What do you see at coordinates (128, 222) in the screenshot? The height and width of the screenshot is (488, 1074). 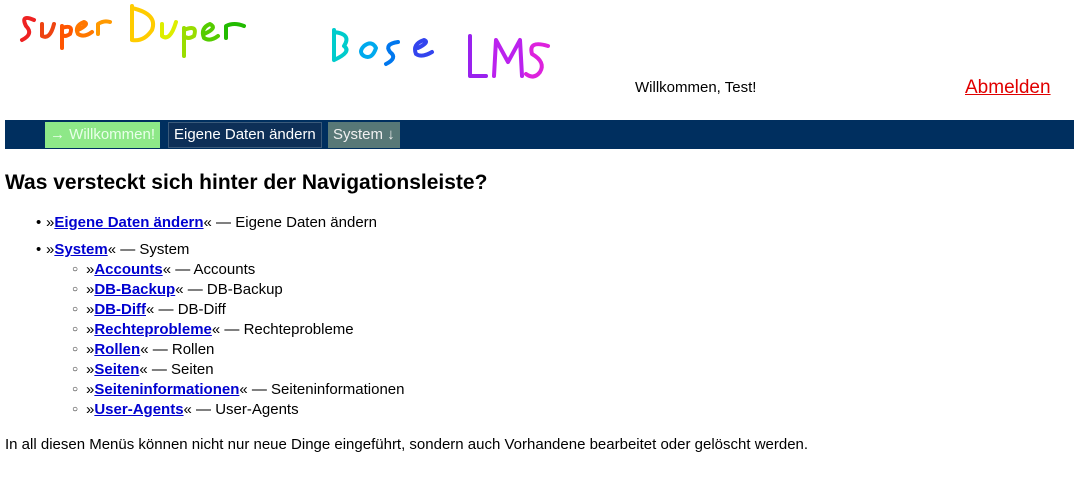 I see `menu-link-eigene-daten: Eigene Daten ändern` at bounding box center [128, 222].